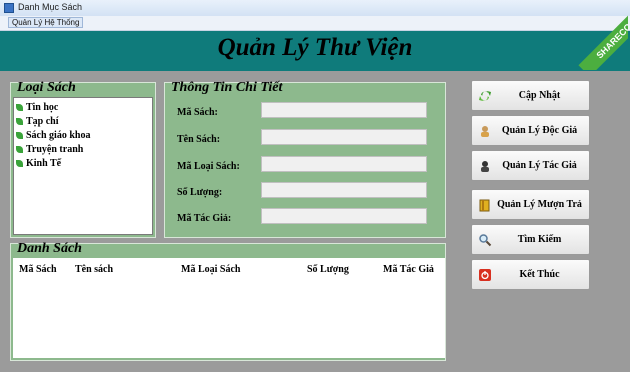 This screenshot has height=372, width=630. Describe the element at coordinates (38, 163) in the screenshot. I see `tree-item-kinh-te: Kinh Tế` at that location.